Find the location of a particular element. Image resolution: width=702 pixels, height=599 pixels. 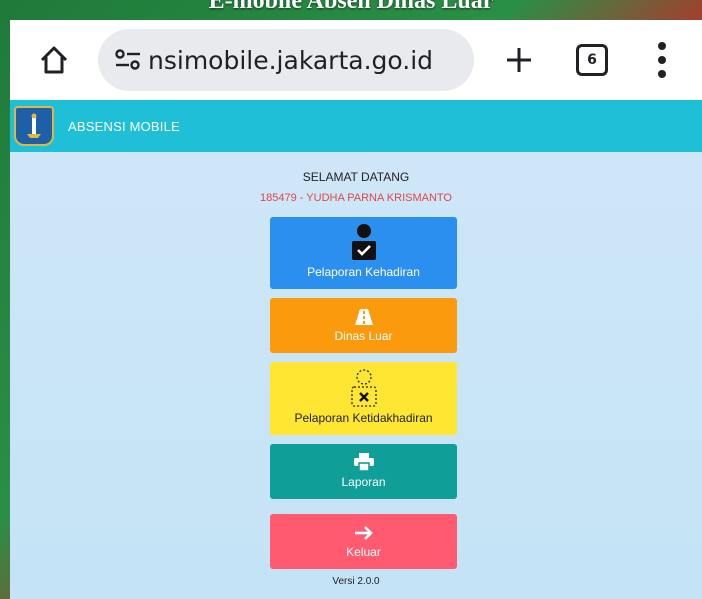

browser-toolbar: nsimobile.jakarta.go.id 6 is located at coordinates (356, 60).